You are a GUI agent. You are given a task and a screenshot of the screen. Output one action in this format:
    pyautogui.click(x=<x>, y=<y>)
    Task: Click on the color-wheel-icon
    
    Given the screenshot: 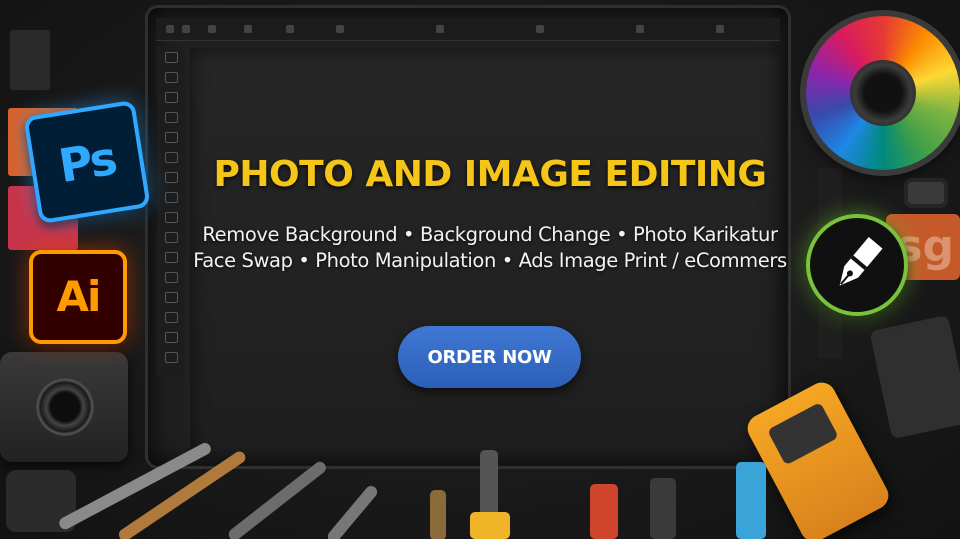 What is the action you would take?
    pyautogui.click(x=883, y=93)
    